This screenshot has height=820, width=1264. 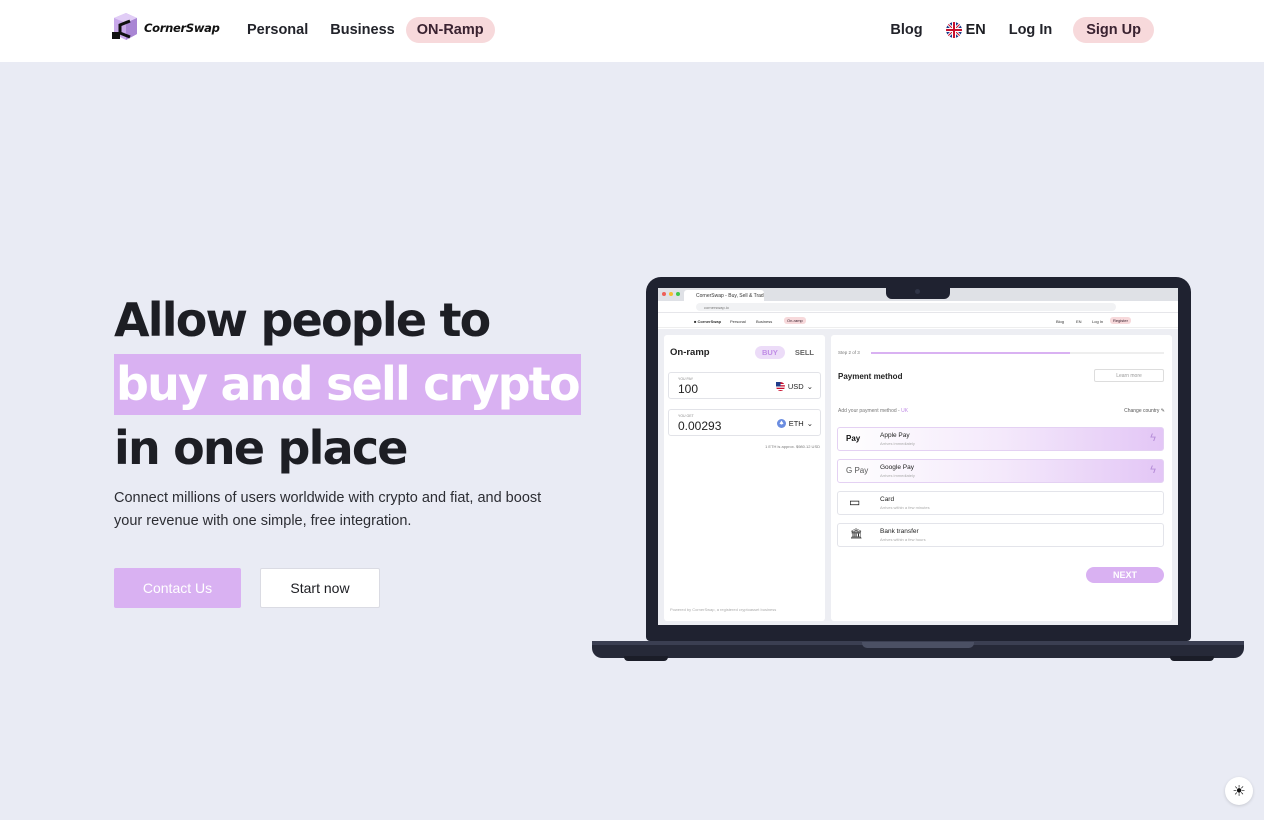 What do you see at coordinates (124, 26) in the screenshot?
I see `cornerswap-logo-icon` at bounding box center [124, 26].